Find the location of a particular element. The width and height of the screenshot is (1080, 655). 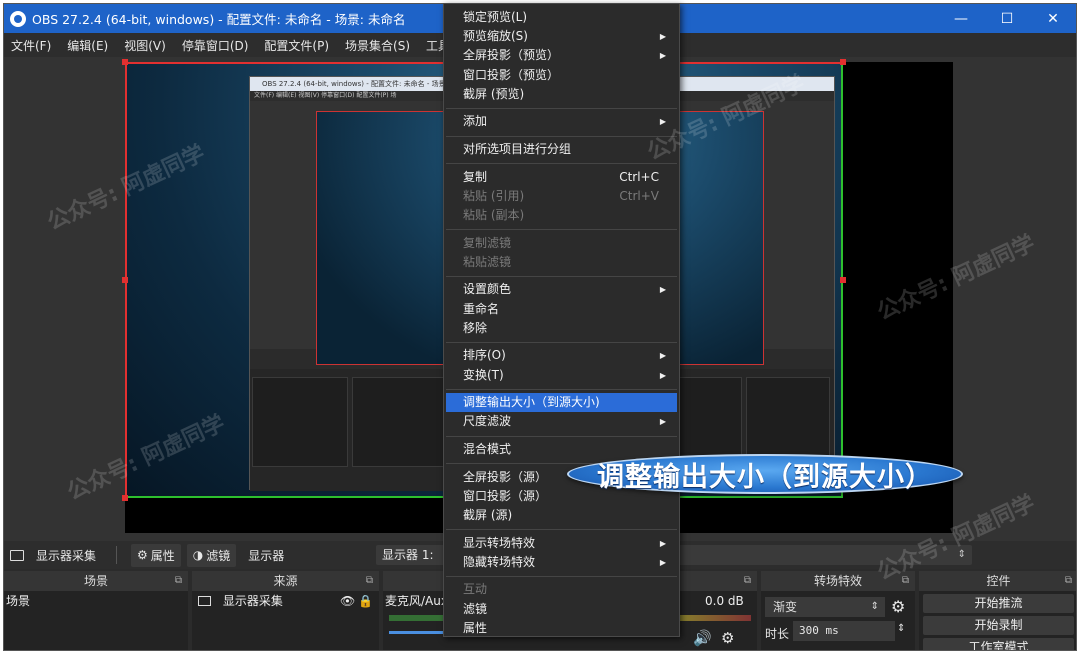

context-menu-item: 复制 Ctrl+C is located at coordinates (561, 177).